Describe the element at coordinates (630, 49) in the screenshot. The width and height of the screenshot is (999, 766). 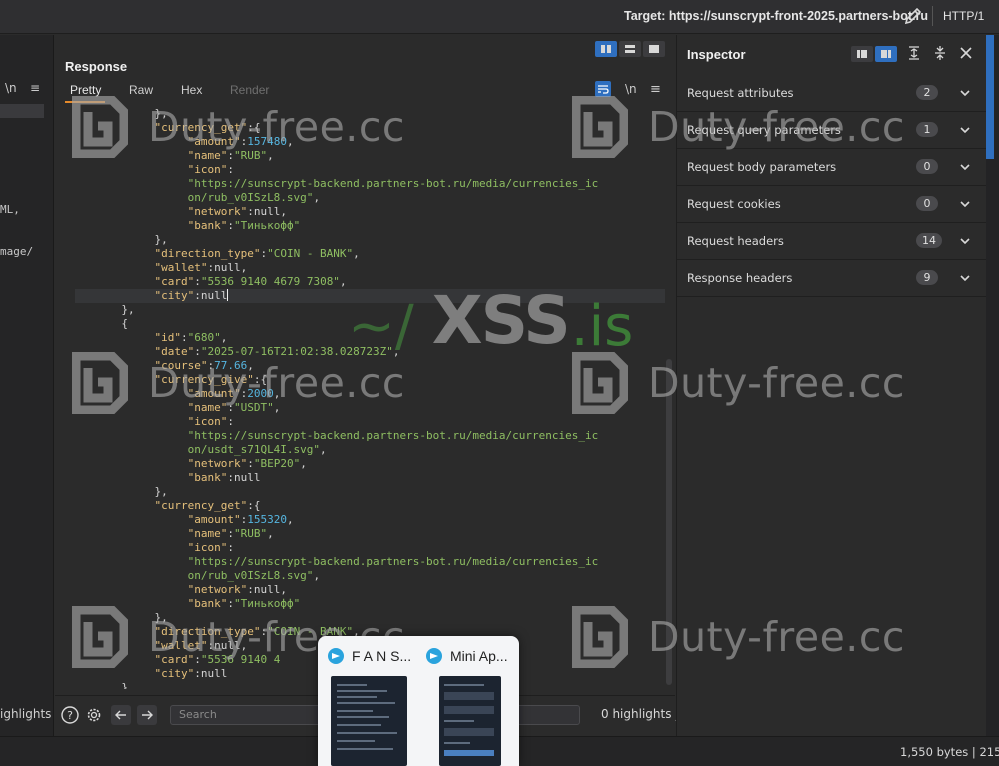
I see `split-vertical-layout-icon` at that location.